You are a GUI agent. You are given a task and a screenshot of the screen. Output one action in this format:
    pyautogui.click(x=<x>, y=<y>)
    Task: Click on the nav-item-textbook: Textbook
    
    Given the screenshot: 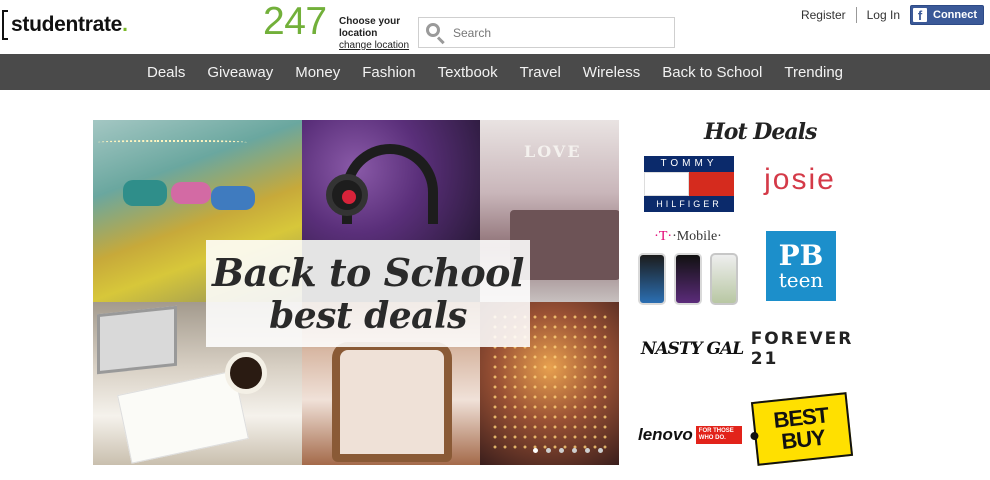 What is the action you would take?
    pyautogui.click(x=468, y=72)
    